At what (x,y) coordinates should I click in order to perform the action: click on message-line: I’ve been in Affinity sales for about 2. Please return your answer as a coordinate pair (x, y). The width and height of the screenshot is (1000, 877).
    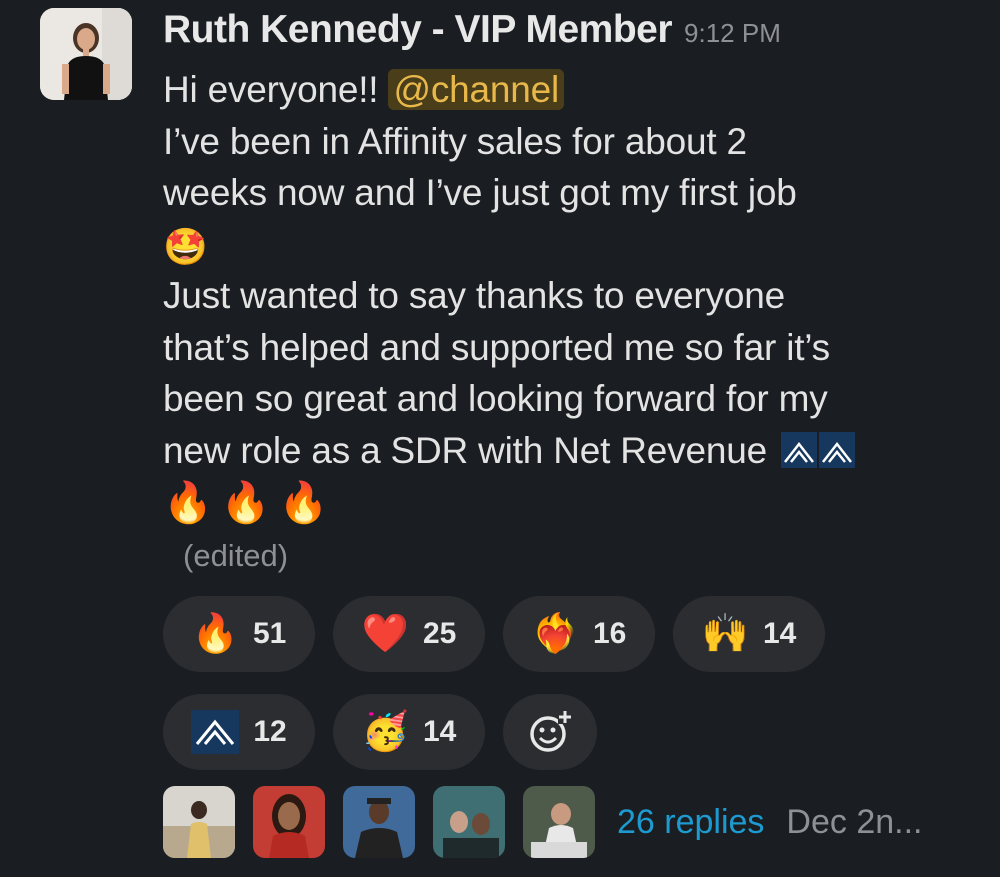
    Looking at the image, I should click on (455, 141).